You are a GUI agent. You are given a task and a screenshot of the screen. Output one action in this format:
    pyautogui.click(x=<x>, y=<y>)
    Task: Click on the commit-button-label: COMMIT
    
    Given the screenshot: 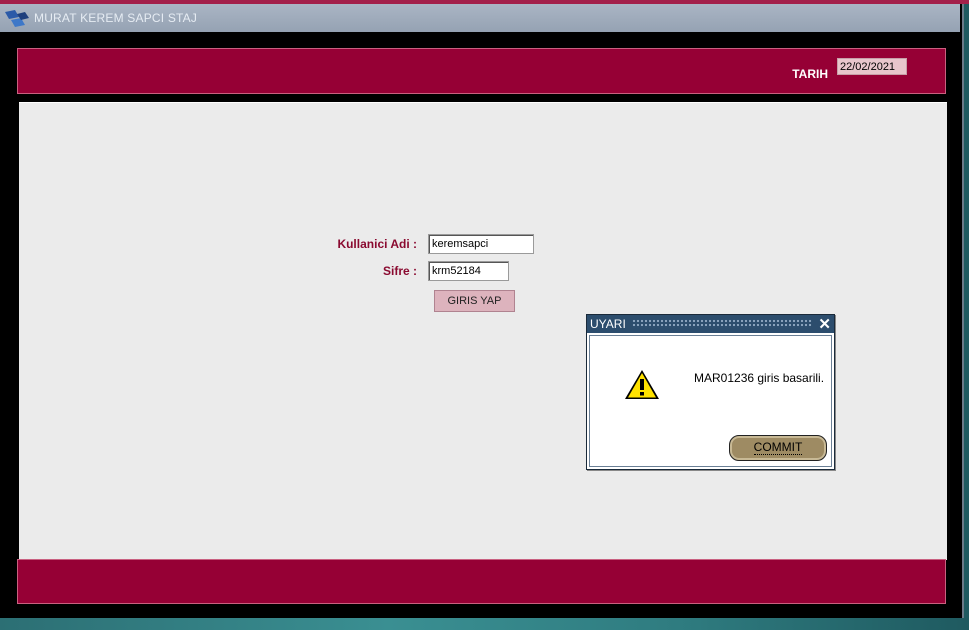 What is the action you would take?
    pyautogui.click(x=778, y=447)
    